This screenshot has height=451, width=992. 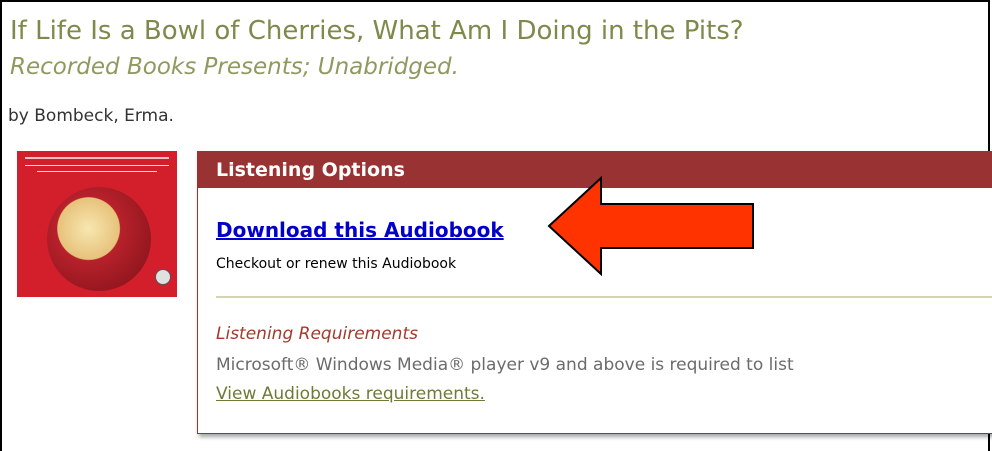 I want to click on download-audiobook-link: Download this Audiobook, so click(x=360, y=230).